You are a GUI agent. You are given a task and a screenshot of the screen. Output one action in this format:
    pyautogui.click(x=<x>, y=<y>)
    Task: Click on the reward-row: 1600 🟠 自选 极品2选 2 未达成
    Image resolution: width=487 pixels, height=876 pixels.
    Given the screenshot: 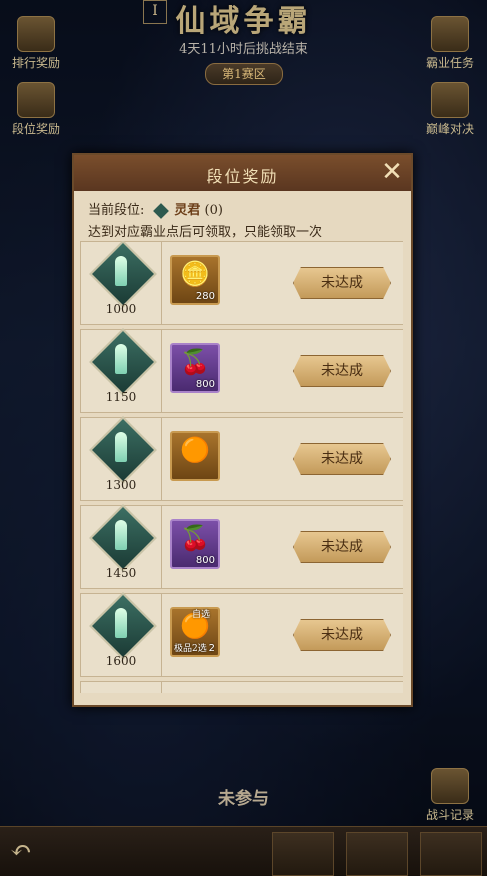 What is the action you would take?
    pyautogui.click(x=241, y=634)
    